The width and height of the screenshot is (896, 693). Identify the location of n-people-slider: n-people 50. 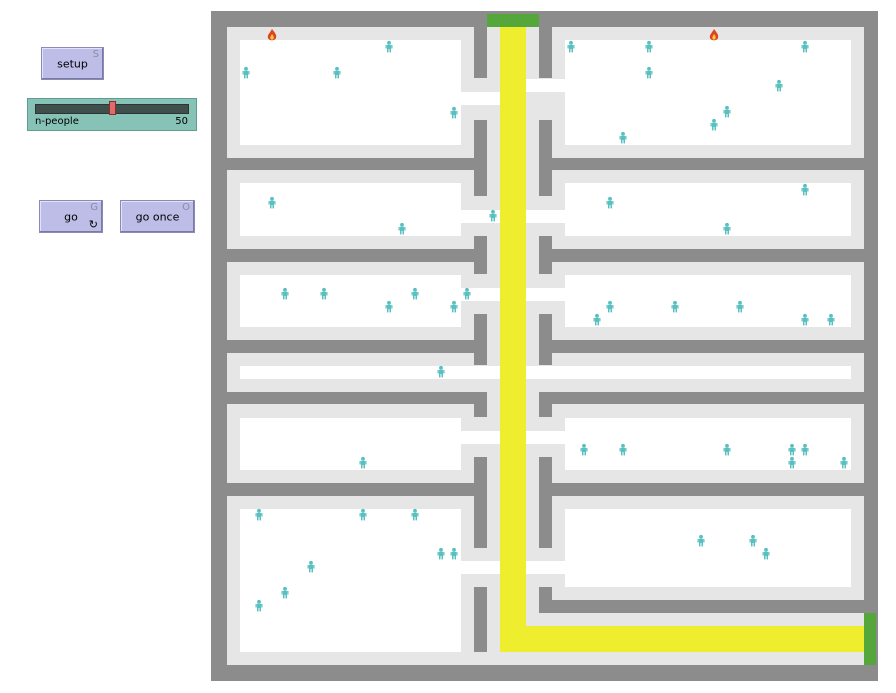
(112, 114).